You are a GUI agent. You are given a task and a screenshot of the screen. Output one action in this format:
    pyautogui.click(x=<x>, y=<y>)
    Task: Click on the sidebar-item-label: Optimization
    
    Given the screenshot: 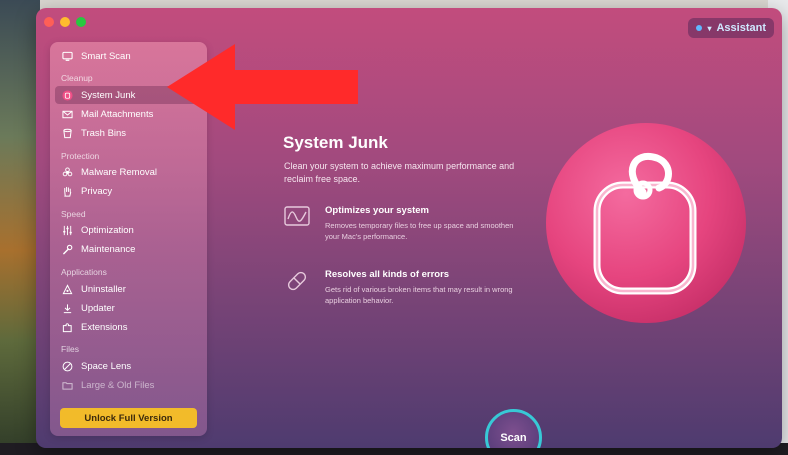 What is the action you would take?
    pyautogui.click(x=107, y=230)
    